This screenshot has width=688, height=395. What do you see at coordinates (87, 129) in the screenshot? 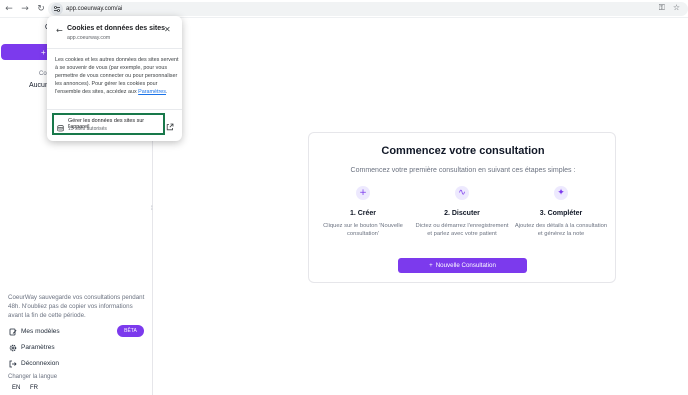
I see `manage-subtitle: 15 sites autorisés` at bounding box center [87, 129].